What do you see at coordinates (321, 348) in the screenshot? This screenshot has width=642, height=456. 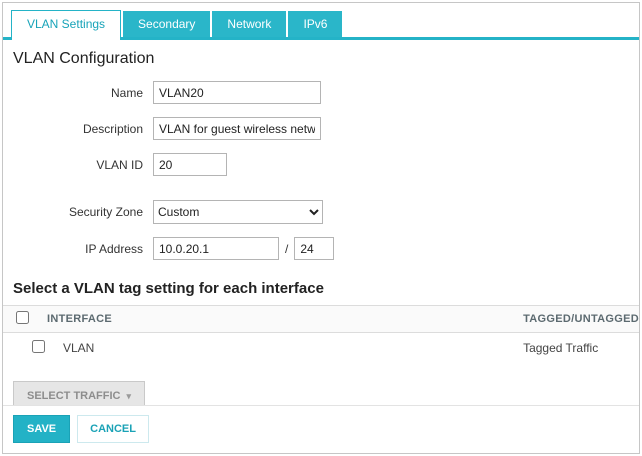 I see `table-row: VLAN Tagged Traffic` at bounding box center [321, 348].